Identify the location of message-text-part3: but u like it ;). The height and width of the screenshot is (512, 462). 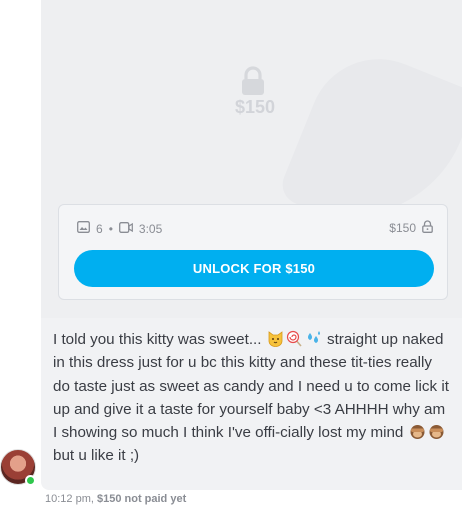
(96, 456).